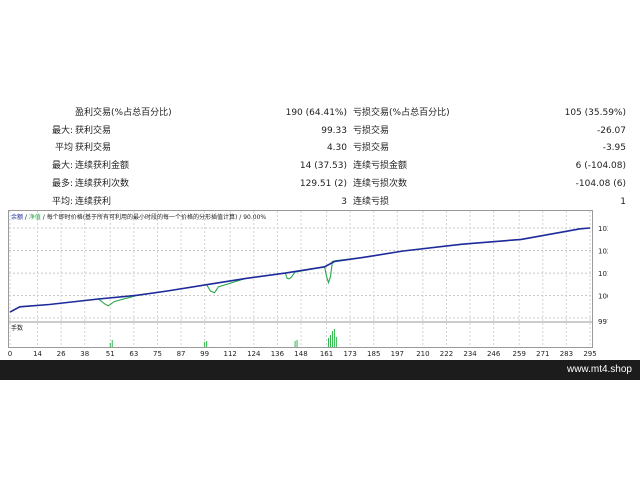 The width and height of the screenshot is (640, 480). What do you see at coordinates (603, 296) in the screenshot?
I see `y-tick-label: 10079` at bounding box center [603, 296].